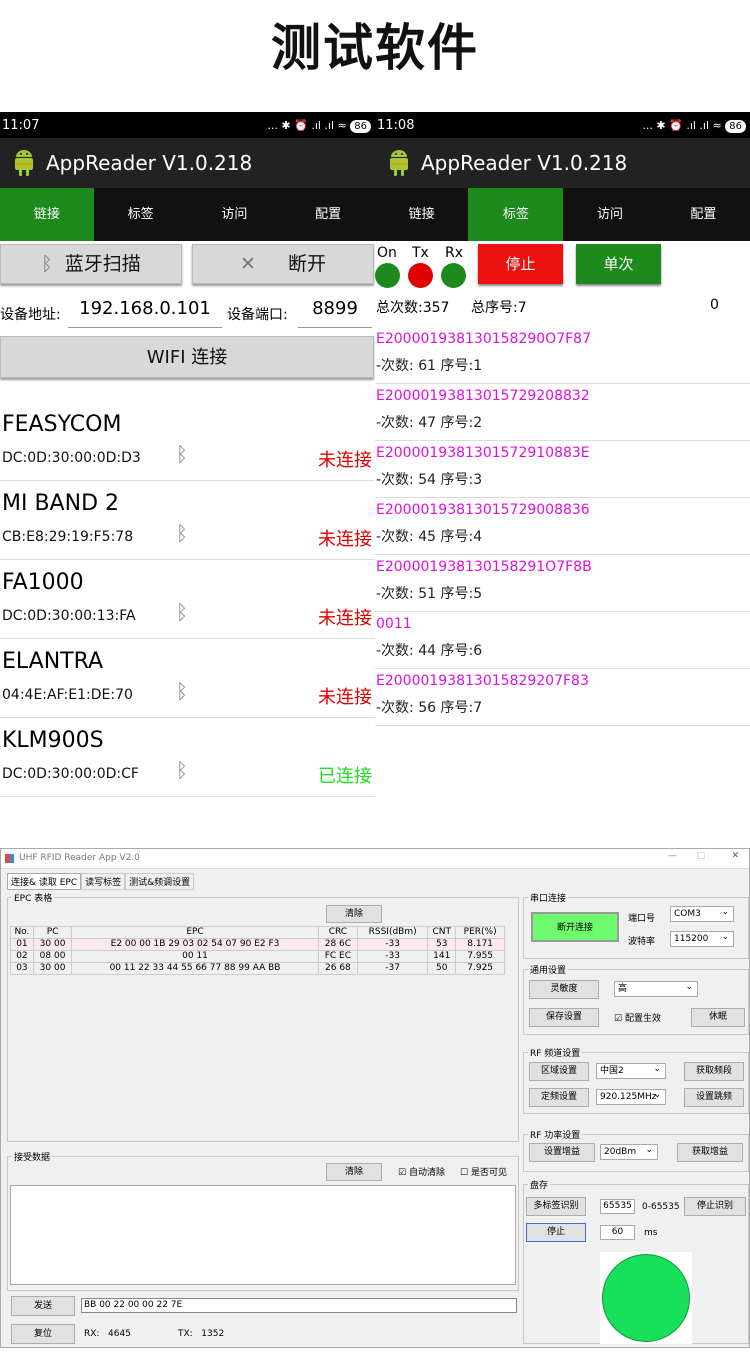  What do you see at coordinates (354, 914) in the screenshot?
I see `epc-clear-button: 清除` at bounding box center [354, 914].